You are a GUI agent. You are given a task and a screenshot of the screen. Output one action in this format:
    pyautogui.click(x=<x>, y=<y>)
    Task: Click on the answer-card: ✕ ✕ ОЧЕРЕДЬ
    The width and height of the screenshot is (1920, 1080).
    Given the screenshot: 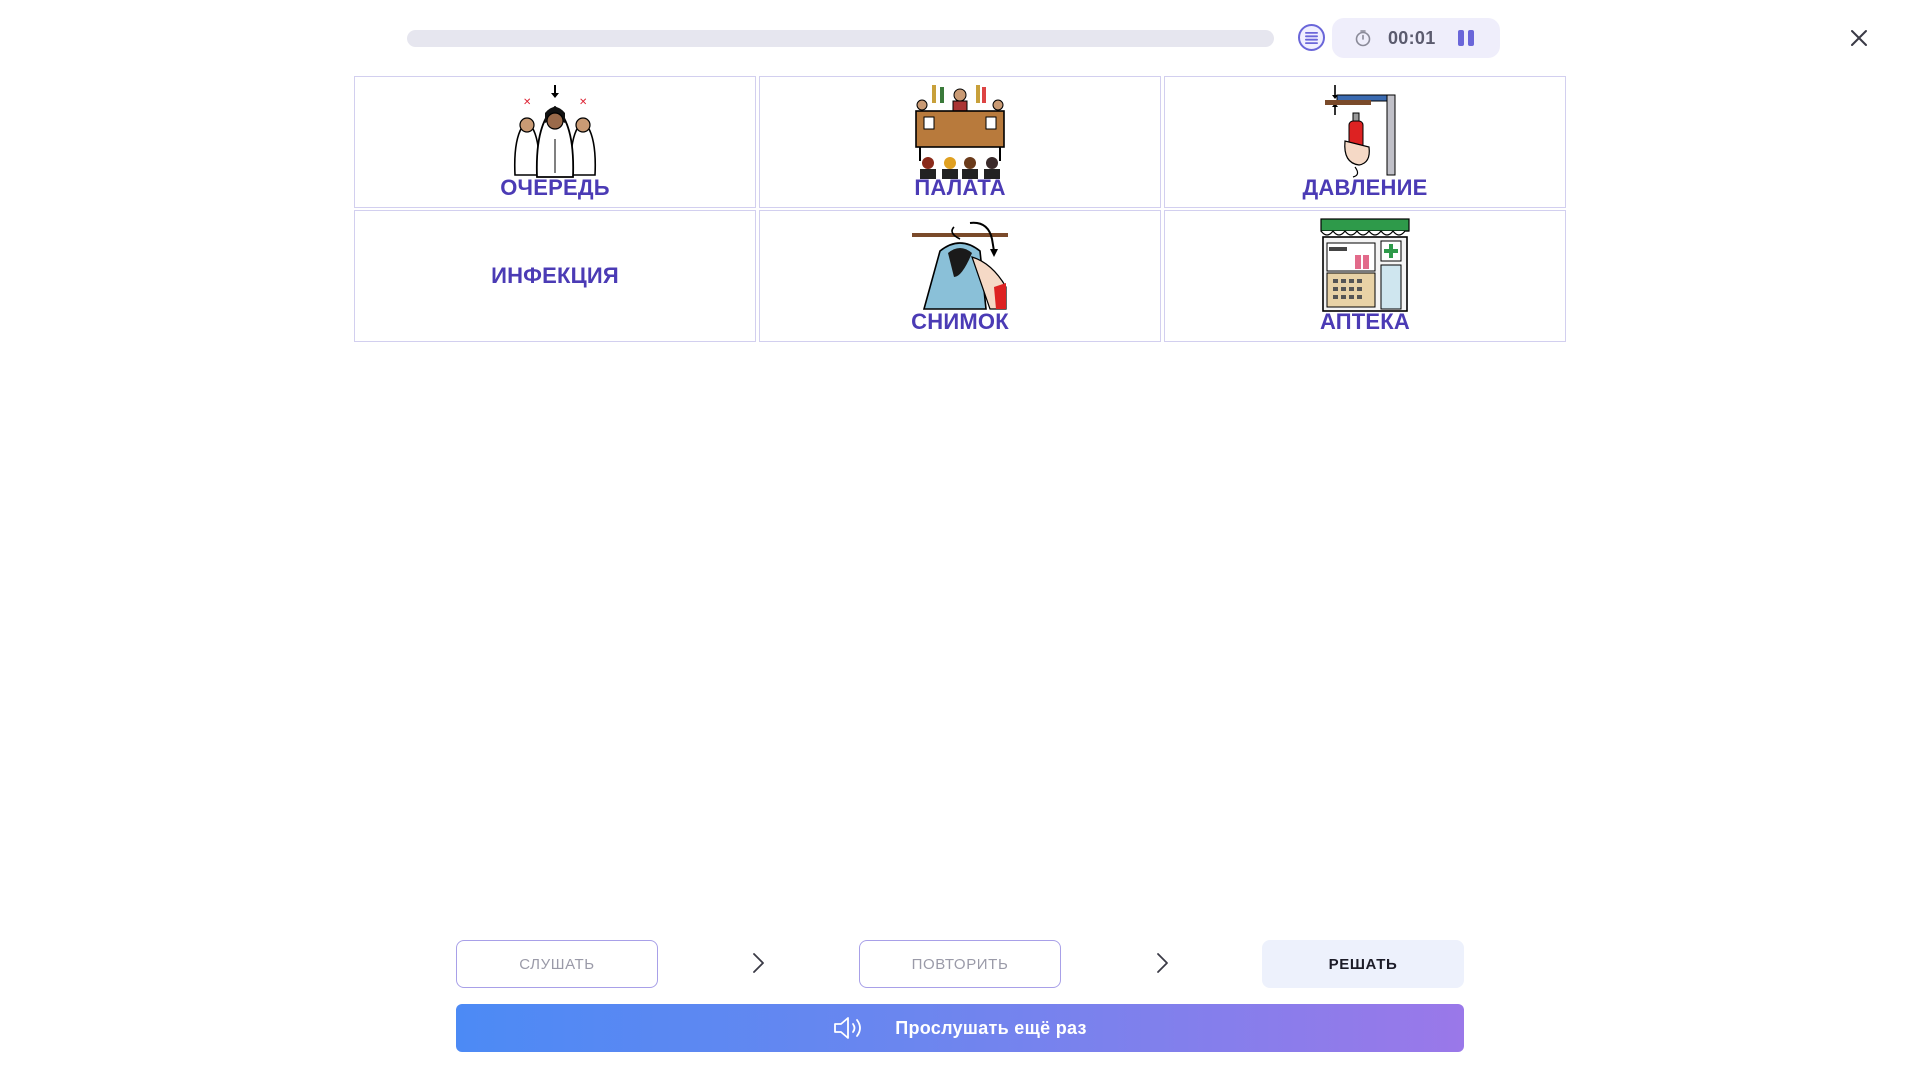 What is the action you would take?
    pyautogui.click(x=555, y=142)
    